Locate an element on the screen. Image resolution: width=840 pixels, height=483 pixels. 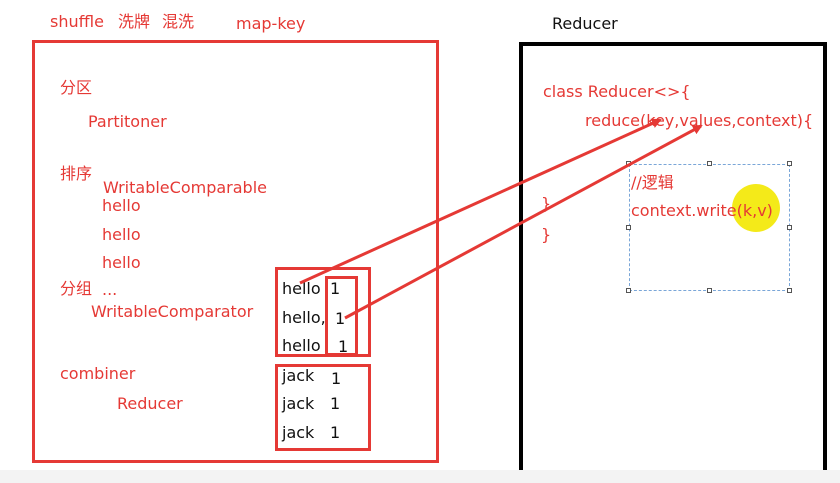
arrow-key-to-reduce is located at coordinates (480, 201).